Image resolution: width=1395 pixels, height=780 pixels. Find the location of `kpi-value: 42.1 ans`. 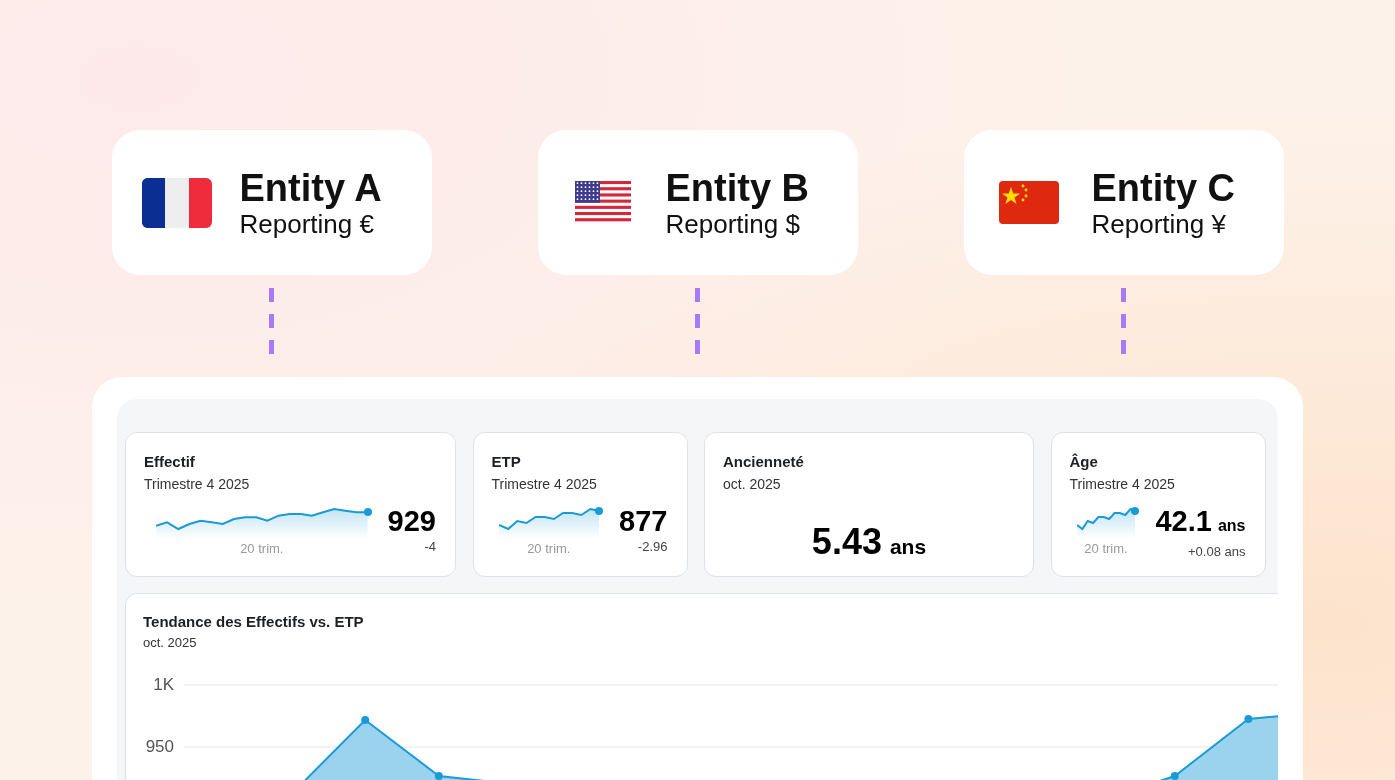

kpi-value: 42.1 ans is located at coordinates (1200, 522).